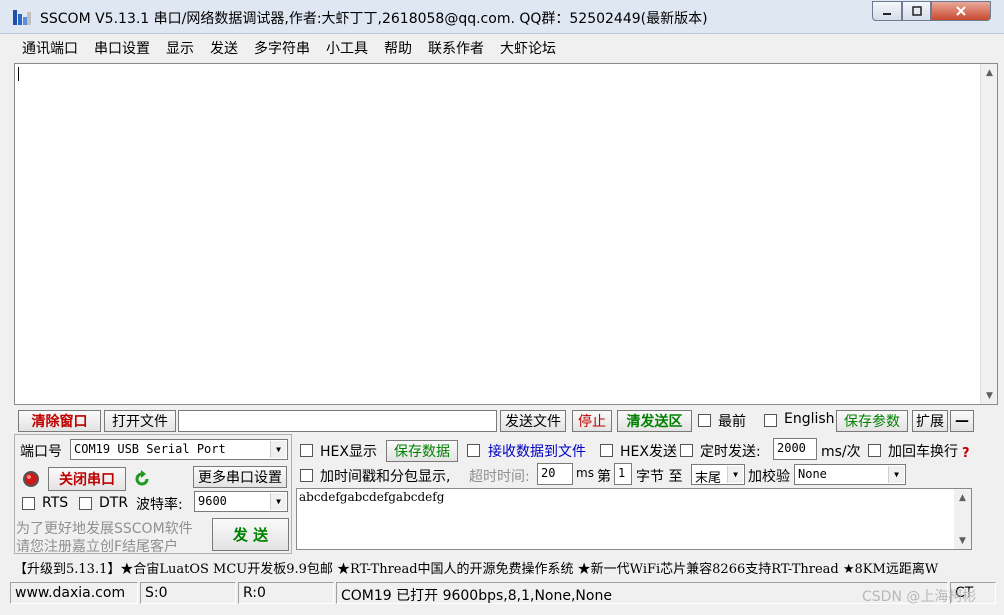 The image size is (1004, 615). What do you see at coordinates (923, 452) in the screenshot?
I see `append-crlf-label: 加回车换行` at bounding box center [923, 452].